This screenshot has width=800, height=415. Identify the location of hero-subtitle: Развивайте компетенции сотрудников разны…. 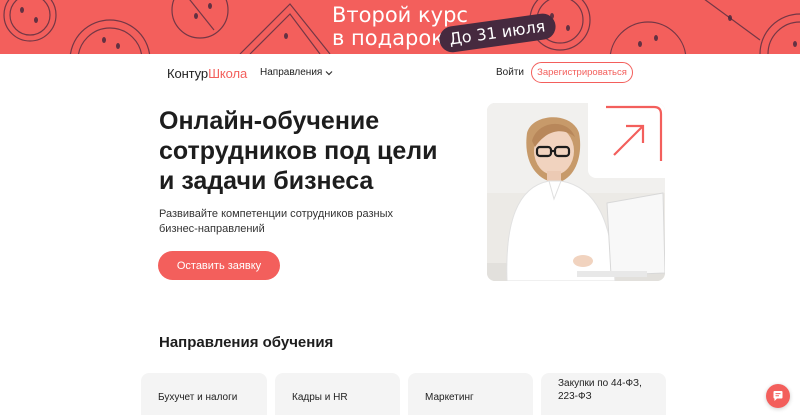
(276, 221).